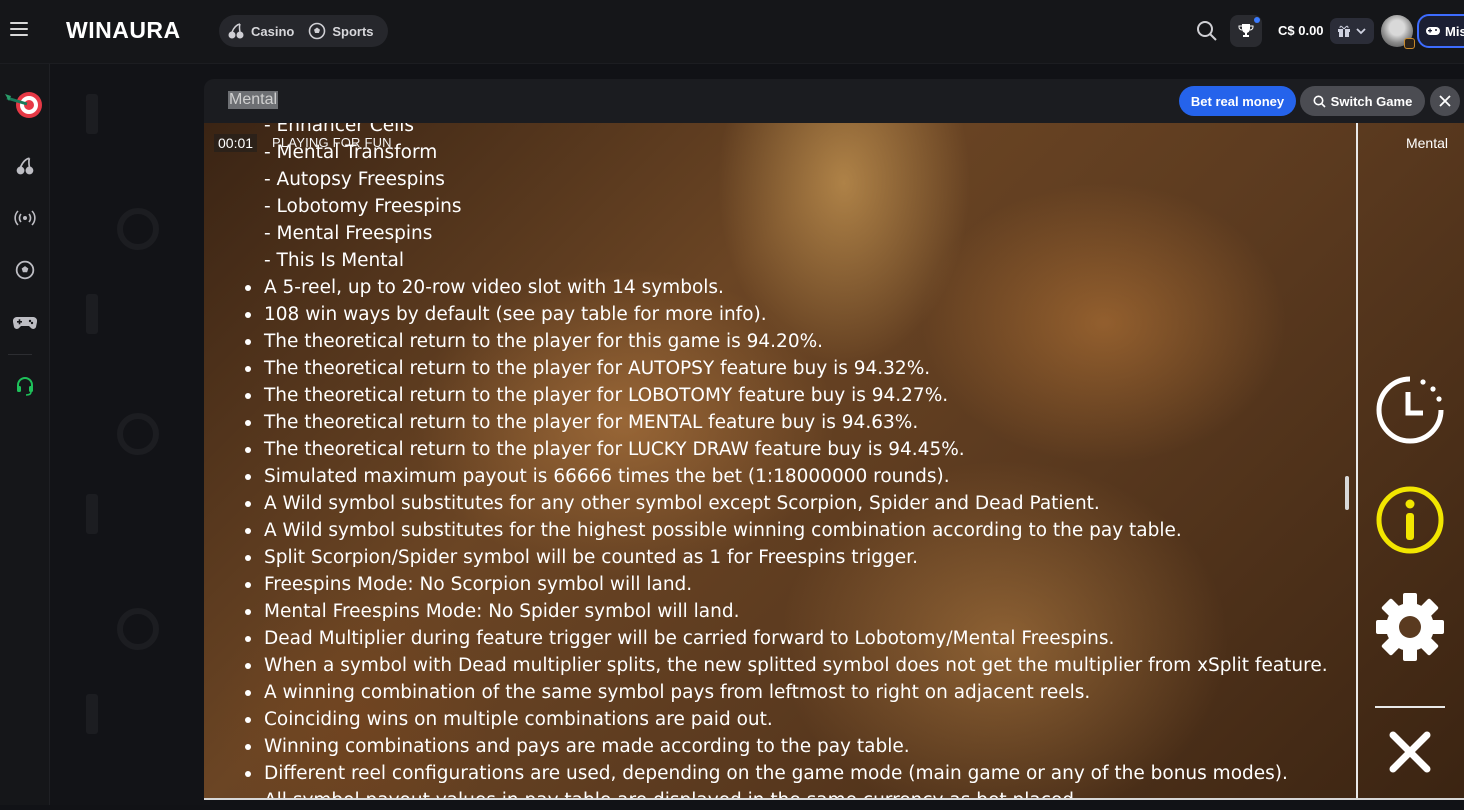 The width and height of the screenshot is (1464, 810). Describe the element at coordinates (1347, 493) in the screenshot. I see `rules-scrollbar` at that location.